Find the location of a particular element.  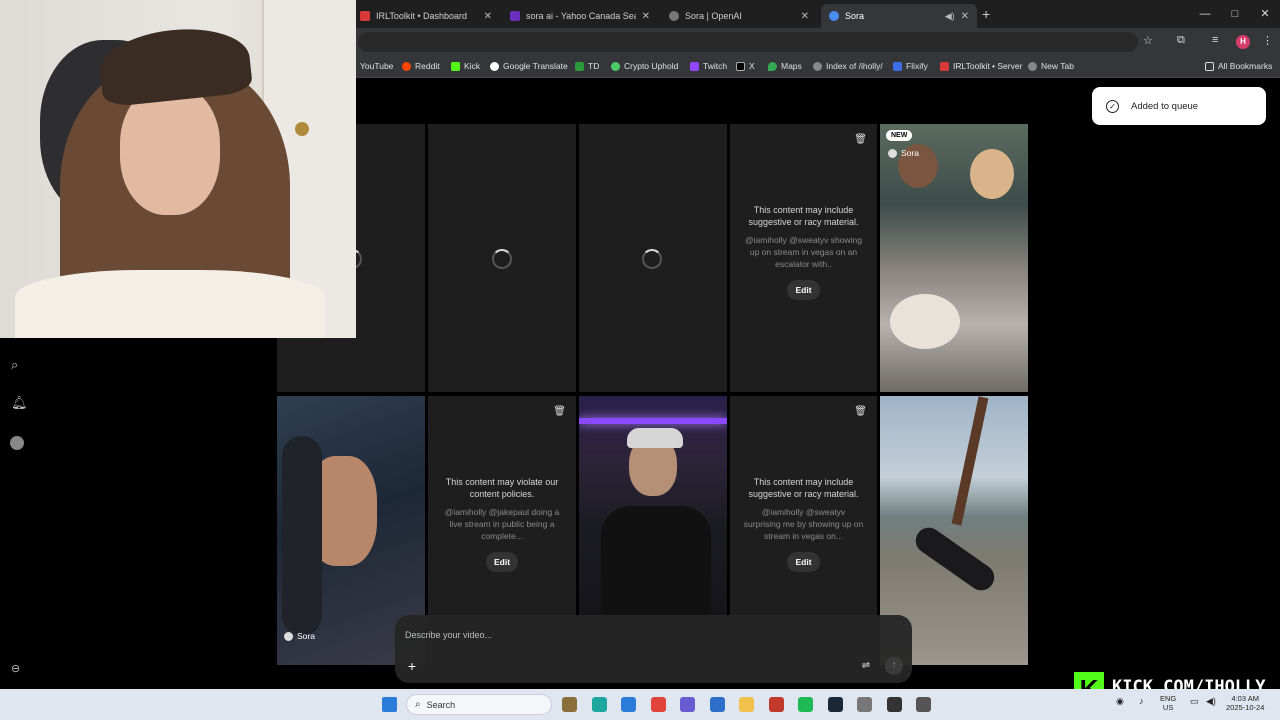

bookmark-star-icon: ☆ is located at coordinates (1148, 40).